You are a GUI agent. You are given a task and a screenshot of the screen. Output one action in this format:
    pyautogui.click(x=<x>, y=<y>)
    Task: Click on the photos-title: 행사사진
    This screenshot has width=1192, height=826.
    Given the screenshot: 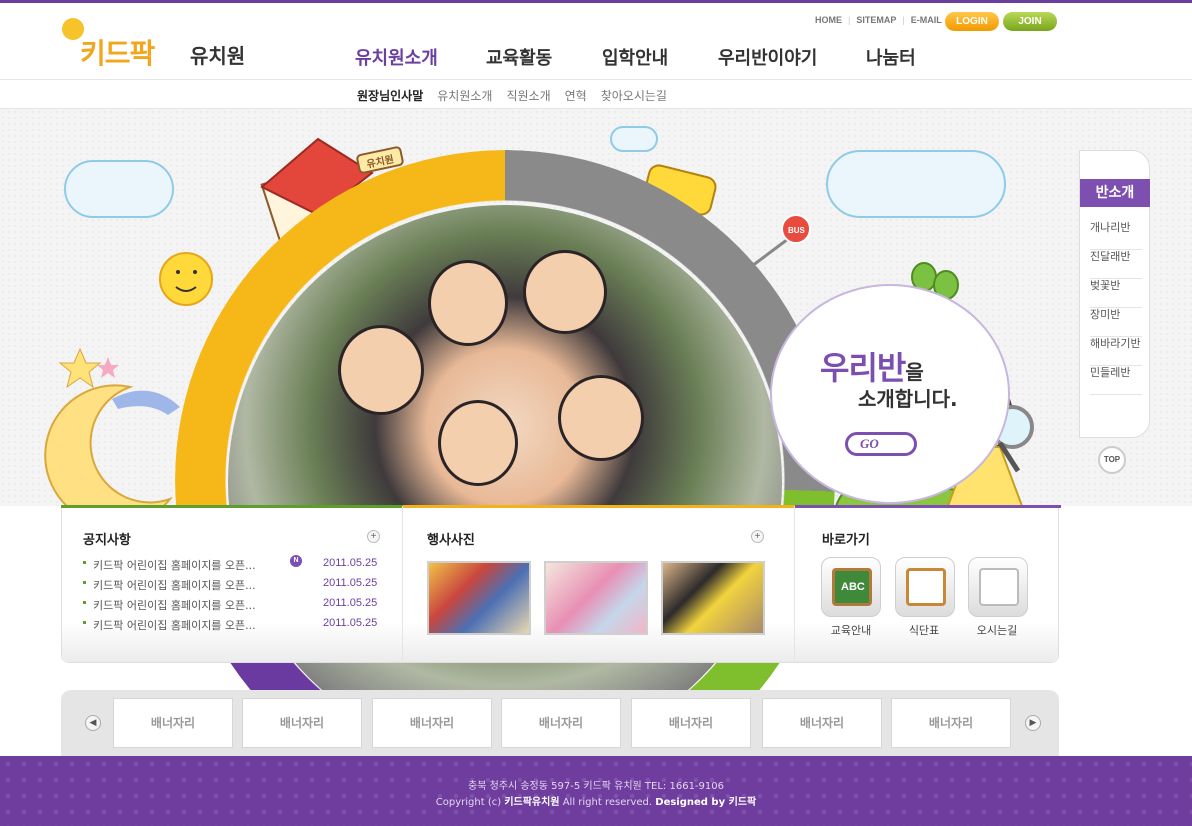 What is the action you would take?
    pyautogui.click(x=451, y=540)
    